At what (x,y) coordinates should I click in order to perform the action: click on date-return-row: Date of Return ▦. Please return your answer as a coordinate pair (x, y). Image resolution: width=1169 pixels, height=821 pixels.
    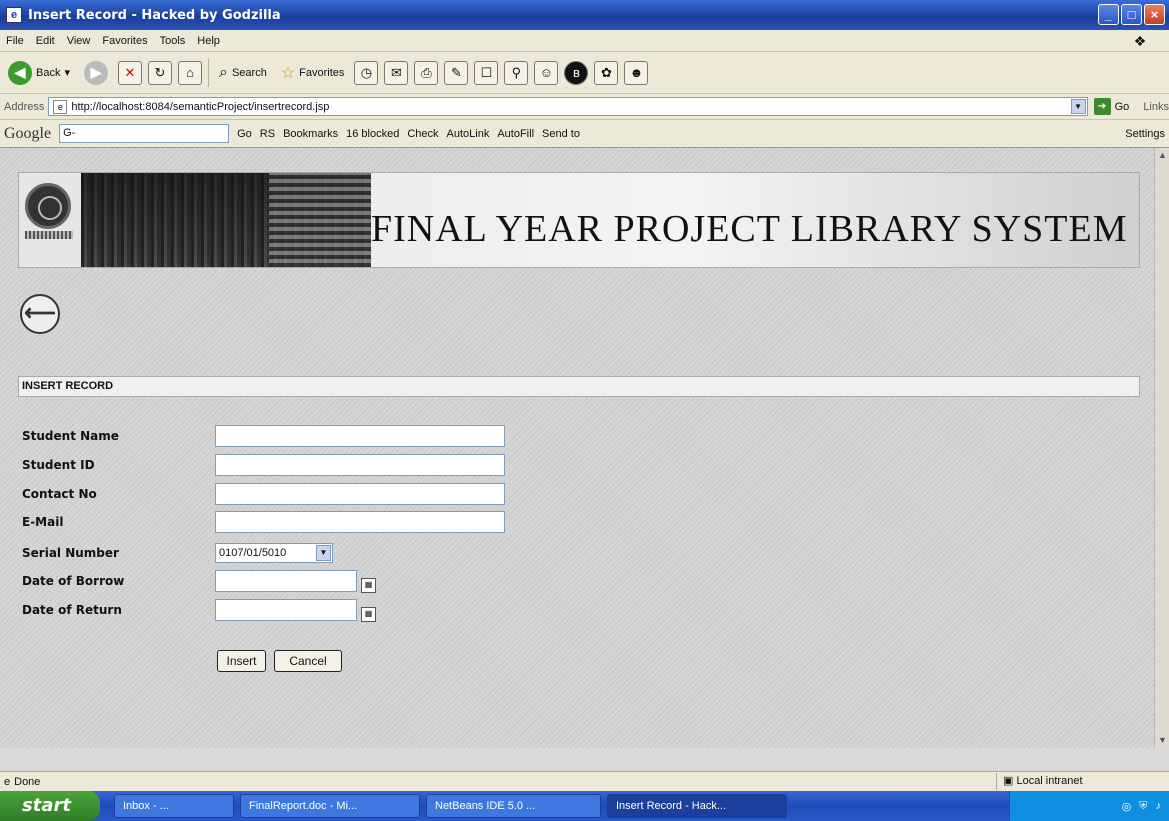
    Looking at the image, I should click on (199, 610).